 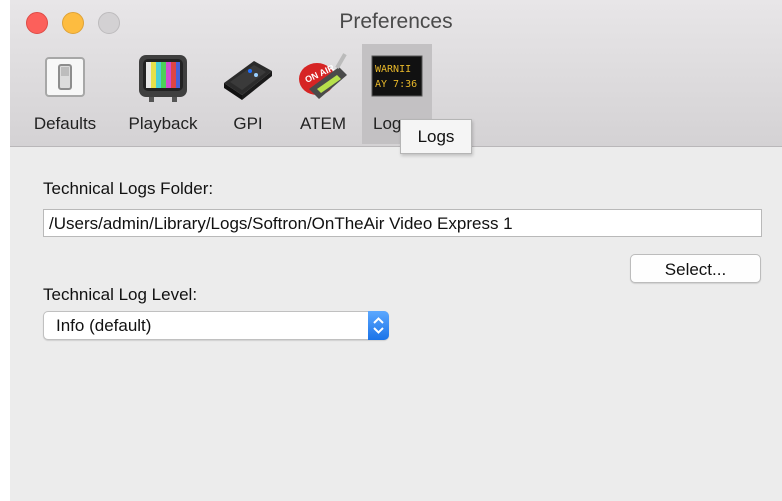 What do you see at coordinates (378, 325) in the screenshot?
I see `chevron-updown-icon` at bounding box center [378, 325].